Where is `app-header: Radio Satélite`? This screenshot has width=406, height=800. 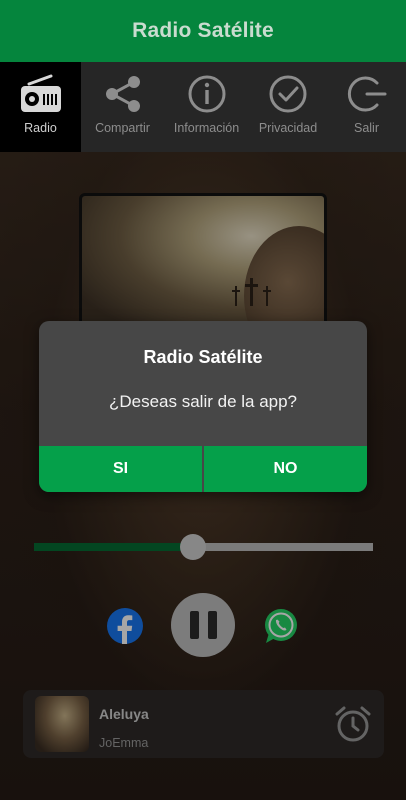
app-header: Radio Satélite is located at coordinates (203, 31).